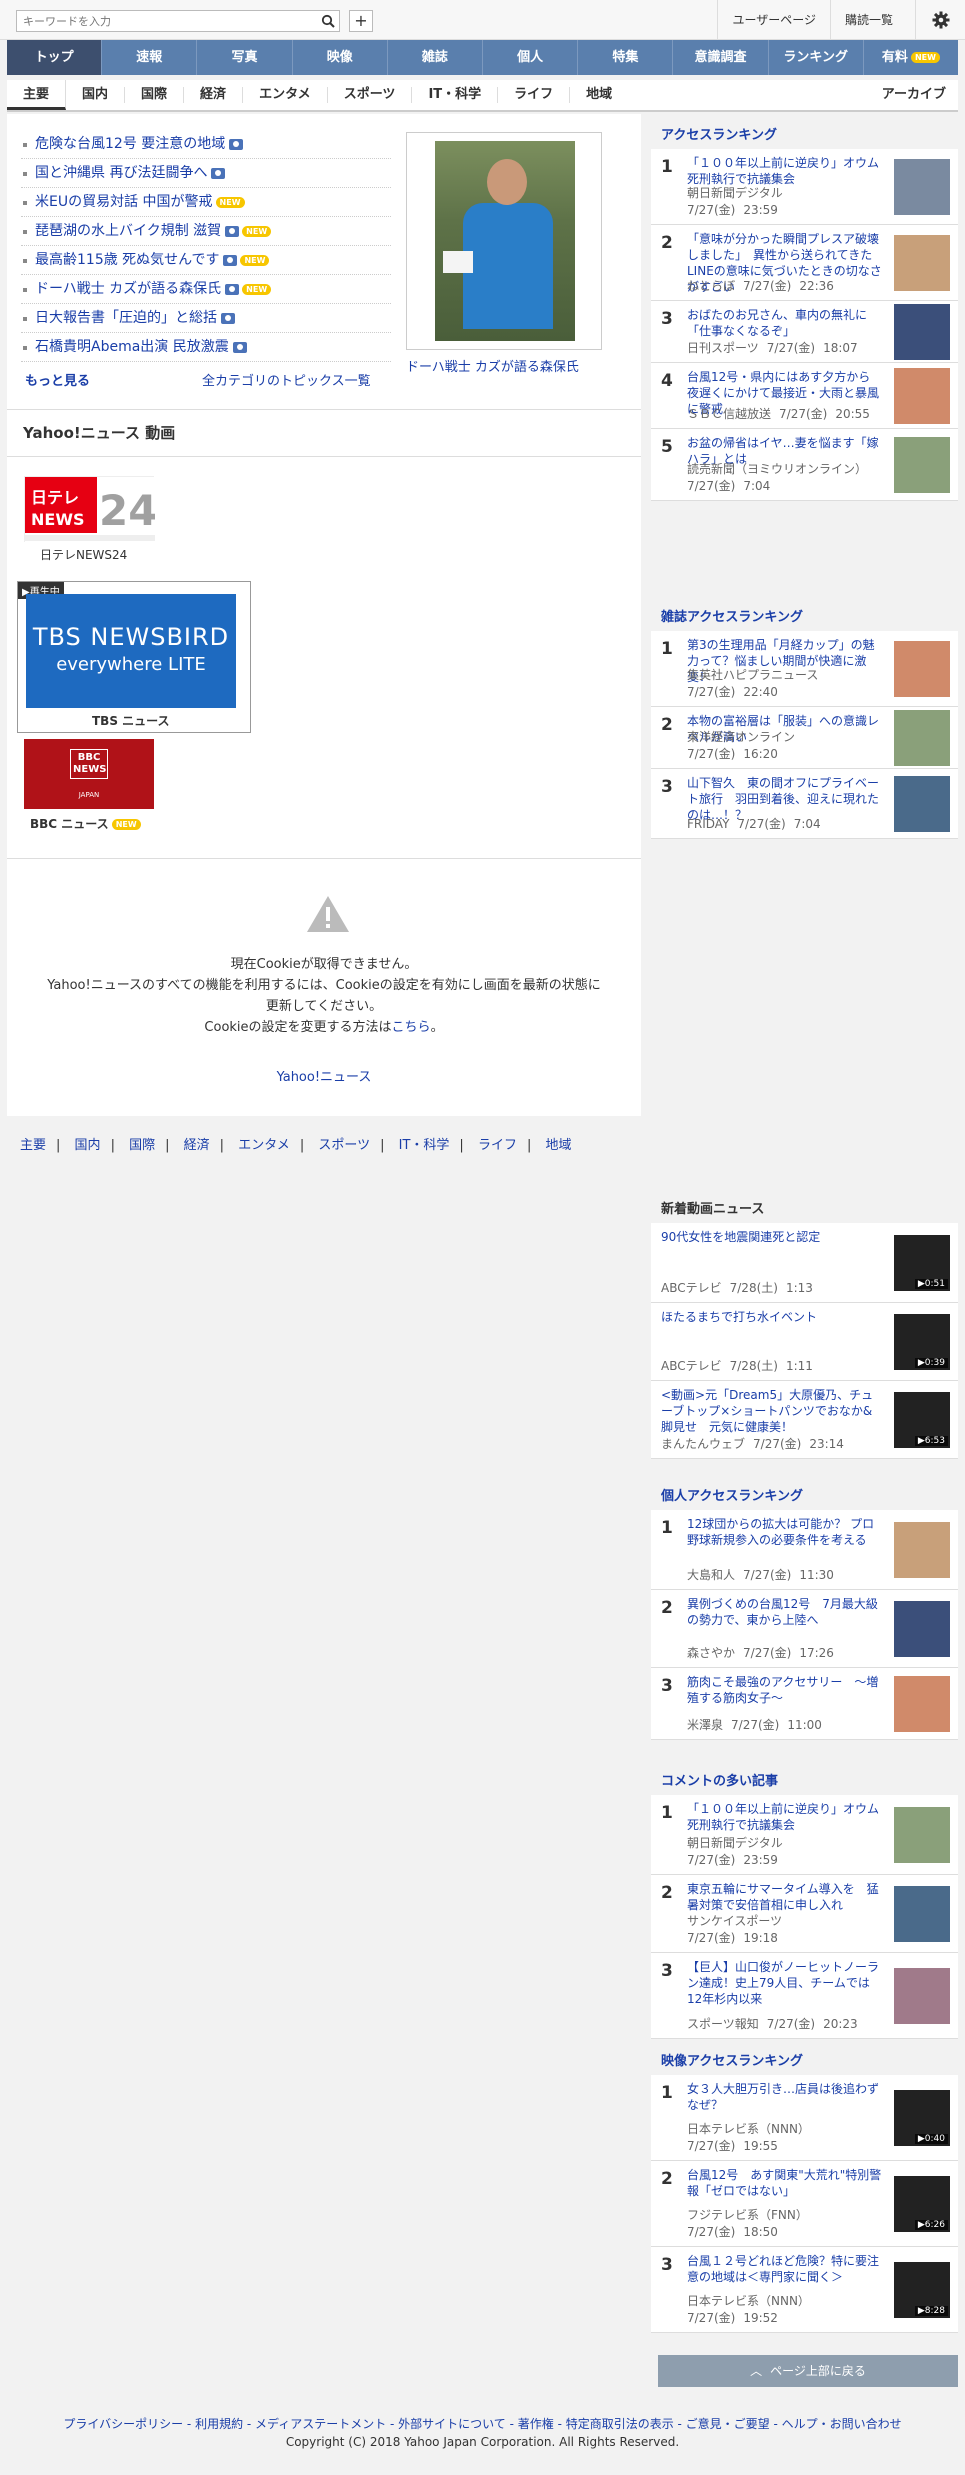  Describe the element at coordinates (911, 57) in the screenshot. I see `gnav-paid: 有料 NEW` at that location.